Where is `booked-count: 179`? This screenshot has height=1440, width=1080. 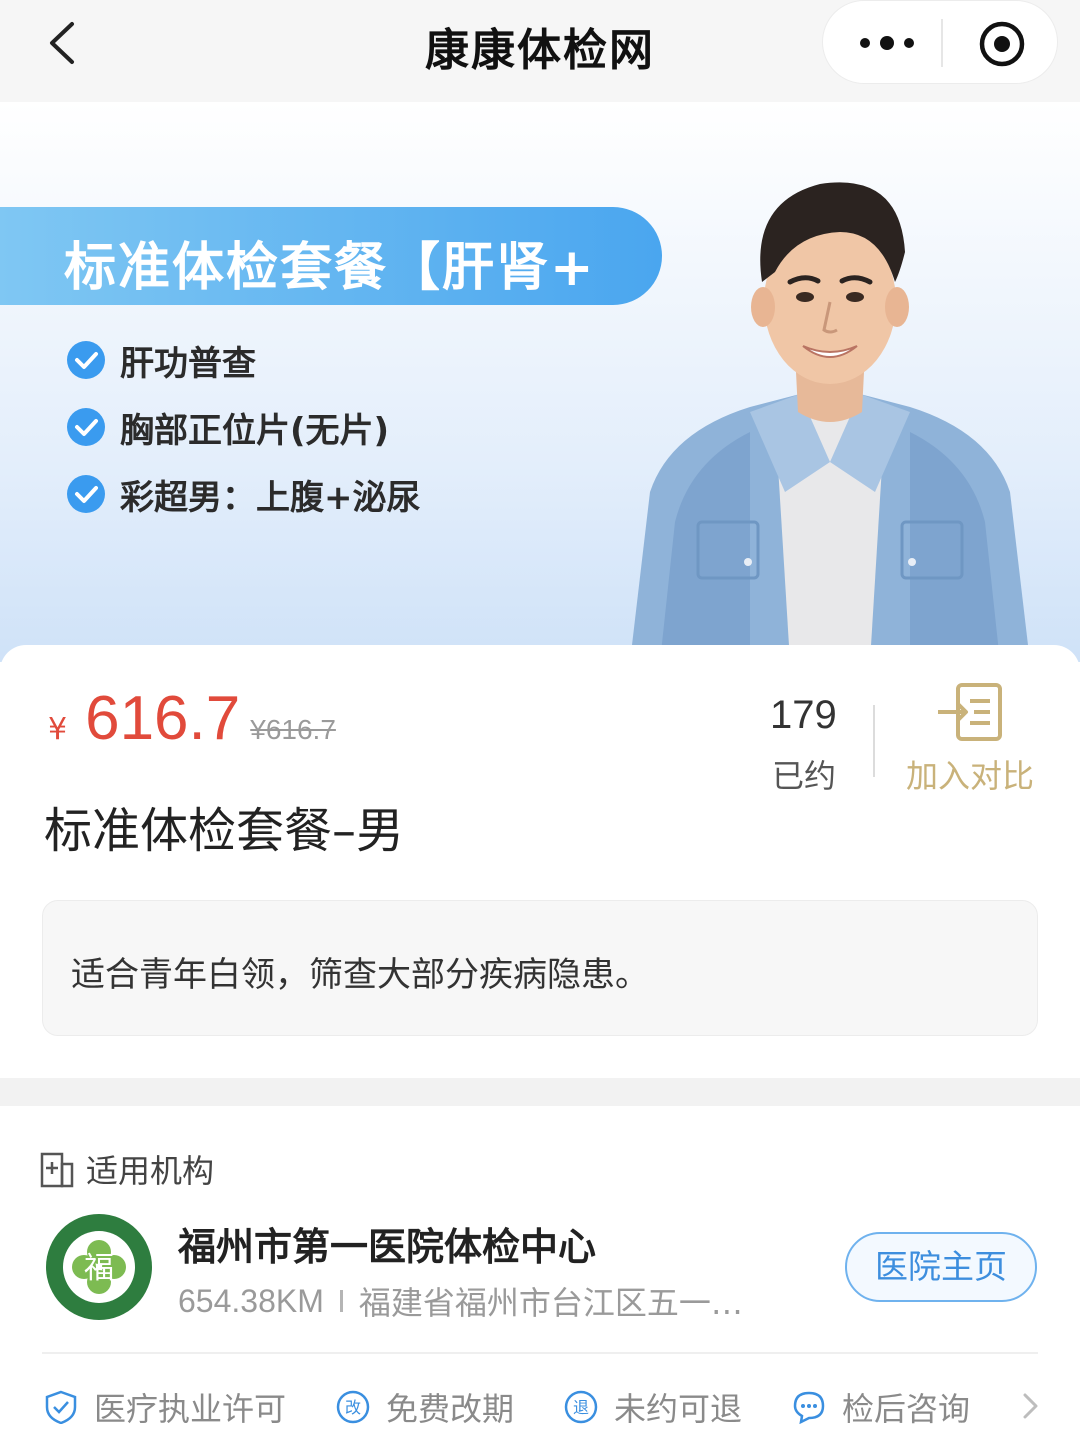 booked-count: 179 is located at coordinates (803, 715).